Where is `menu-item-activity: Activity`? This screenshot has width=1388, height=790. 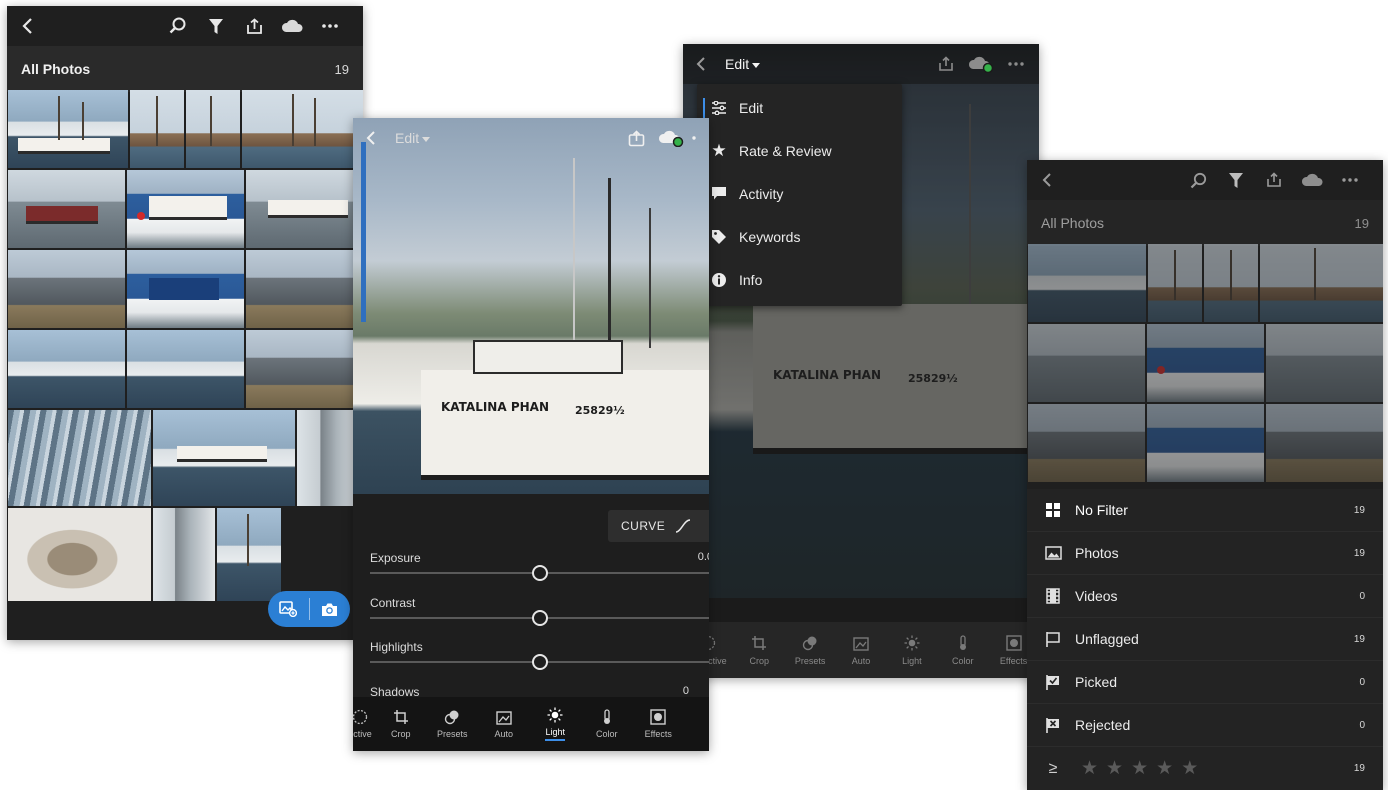
menu-item-activity: Activity is located at coordinates (799, 193).